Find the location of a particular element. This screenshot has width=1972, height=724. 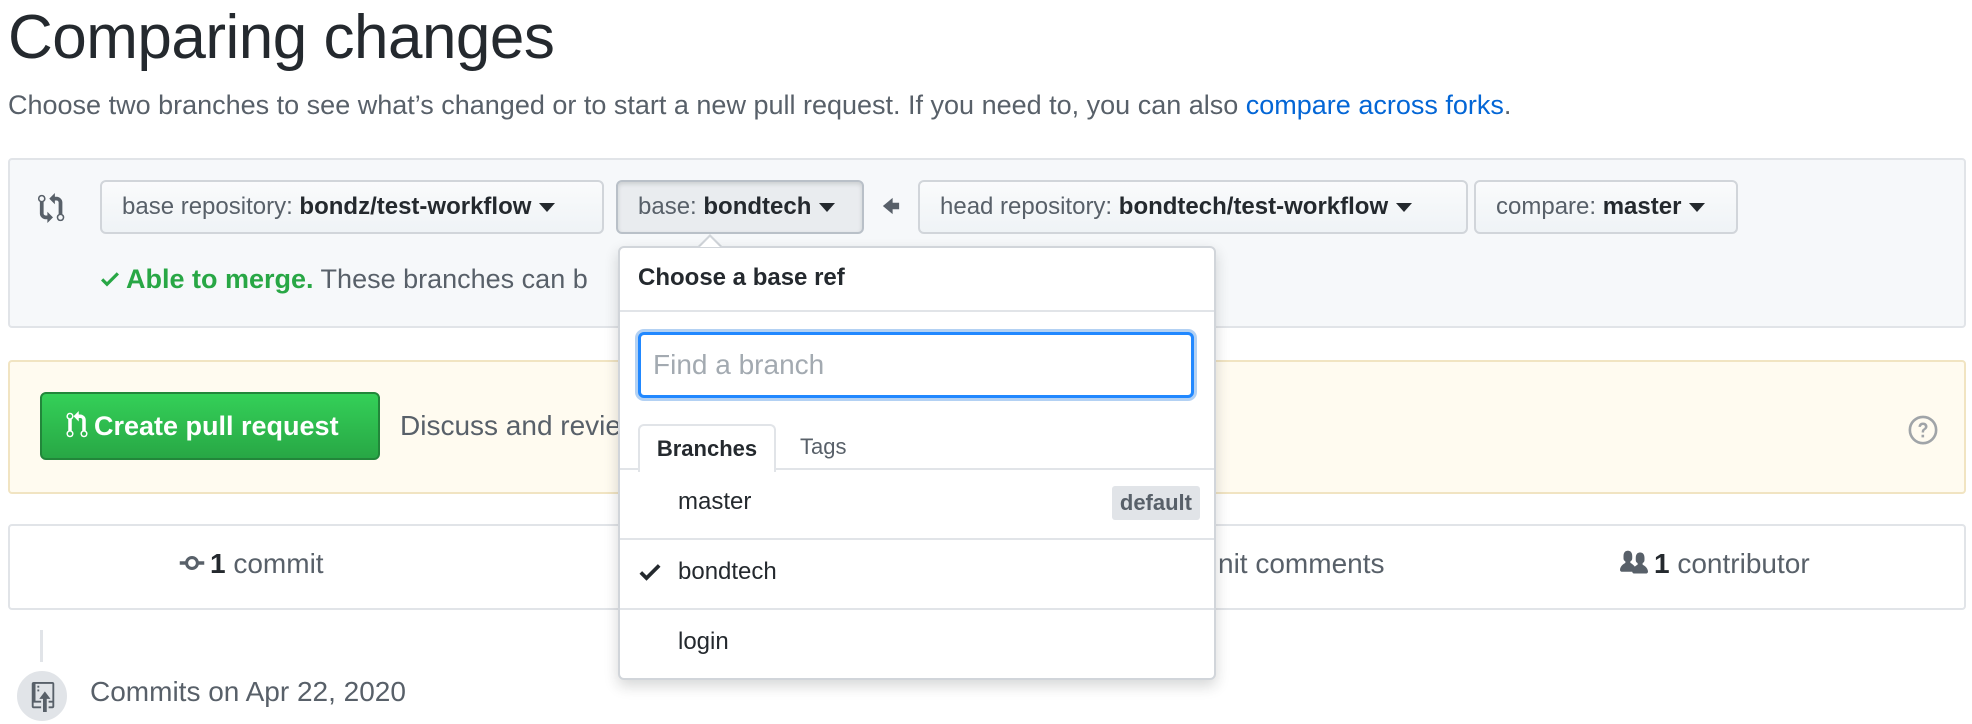

compare-label: compare: is located at coordinates (1549, 206).